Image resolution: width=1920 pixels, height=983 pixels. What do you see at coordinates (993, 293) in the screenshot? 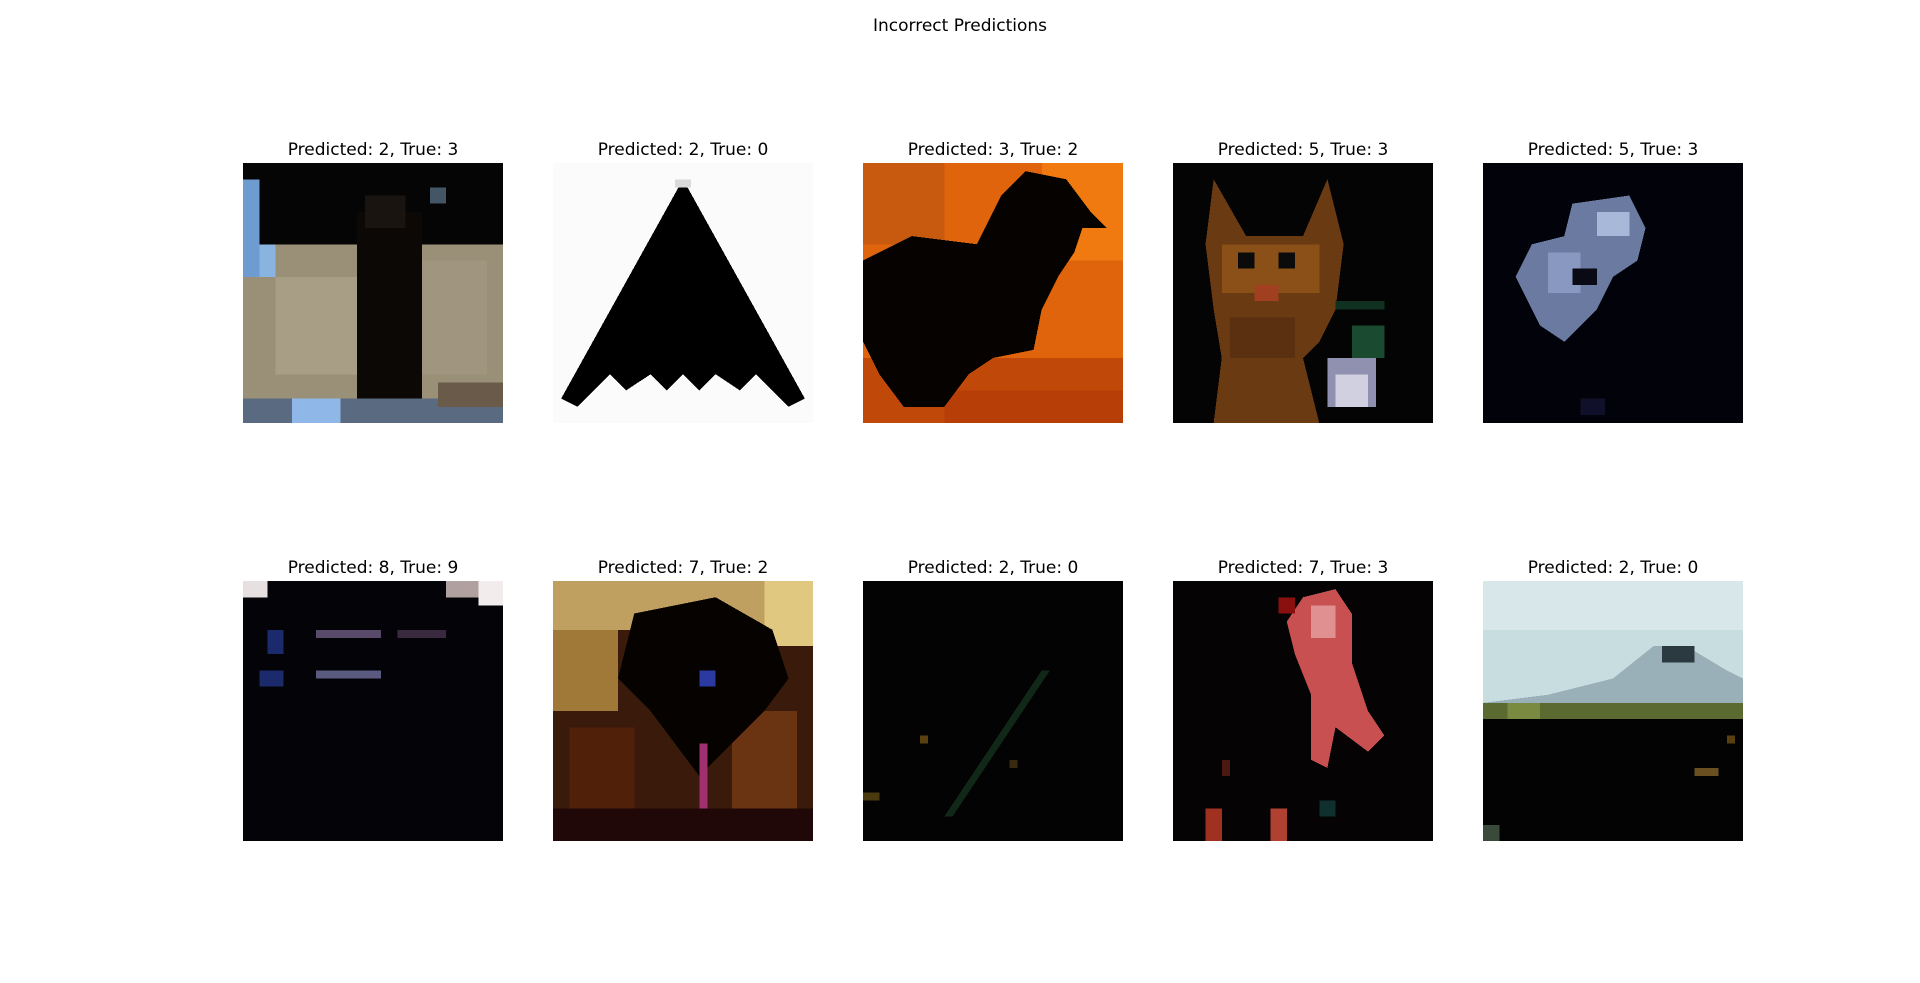
I see `panel-3-image` at bounding box center [993, 293].